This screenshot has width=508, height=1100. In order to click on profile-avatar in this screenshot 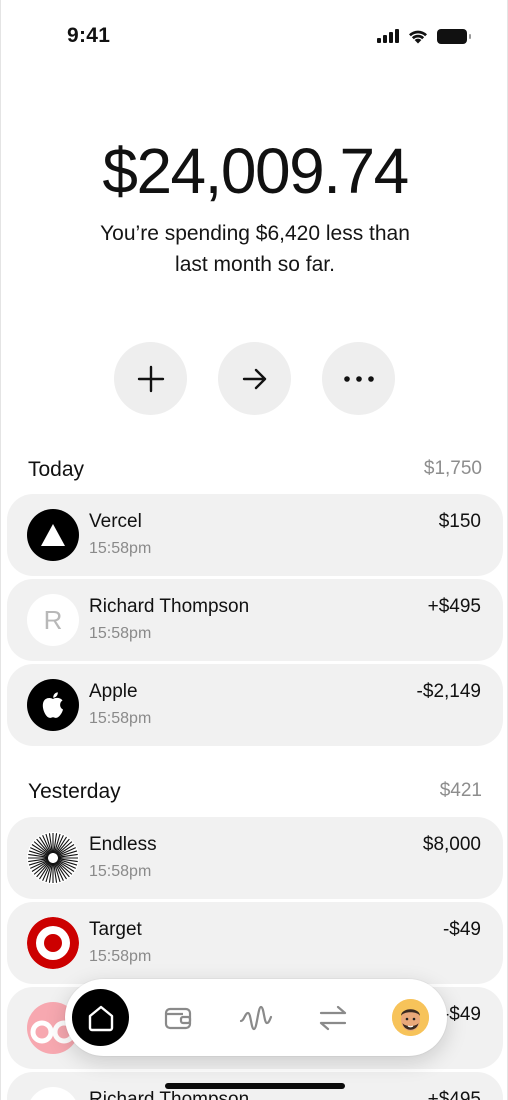, I will do `click(410, 1017)`.